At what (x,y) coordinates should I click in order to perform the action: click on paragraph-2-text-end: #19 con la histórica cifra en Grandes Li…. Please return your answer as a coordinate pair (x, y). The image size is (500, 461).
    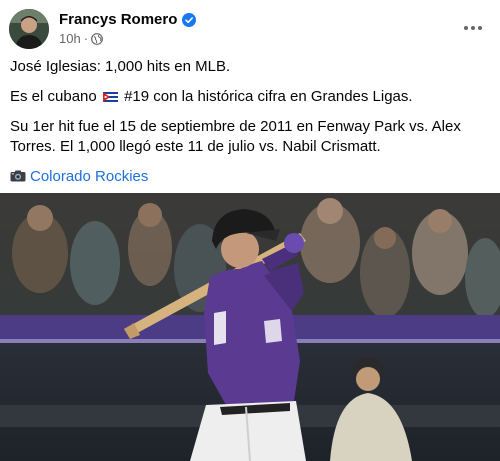
    Looking at the image, I should click on (268, 96).